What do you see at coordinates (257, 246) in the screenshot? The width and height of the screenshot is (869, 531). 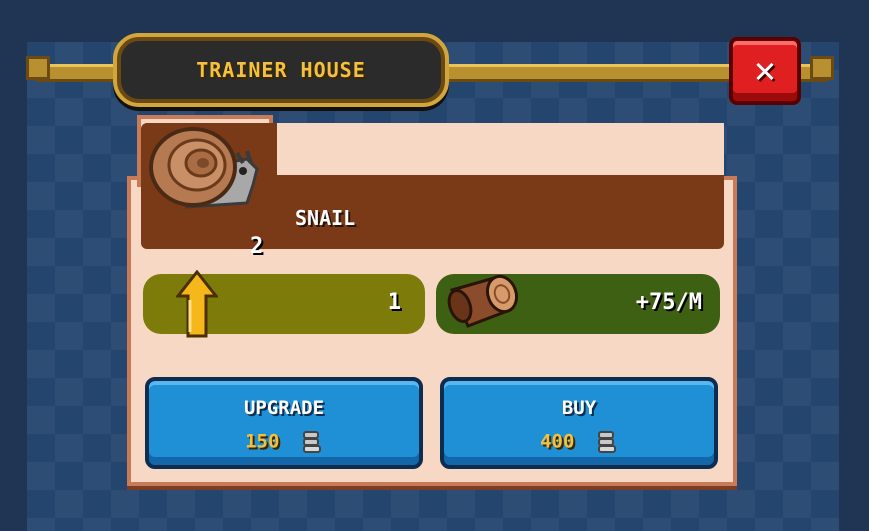 I see `pet-count: 2` at bounding box center [257, 246].